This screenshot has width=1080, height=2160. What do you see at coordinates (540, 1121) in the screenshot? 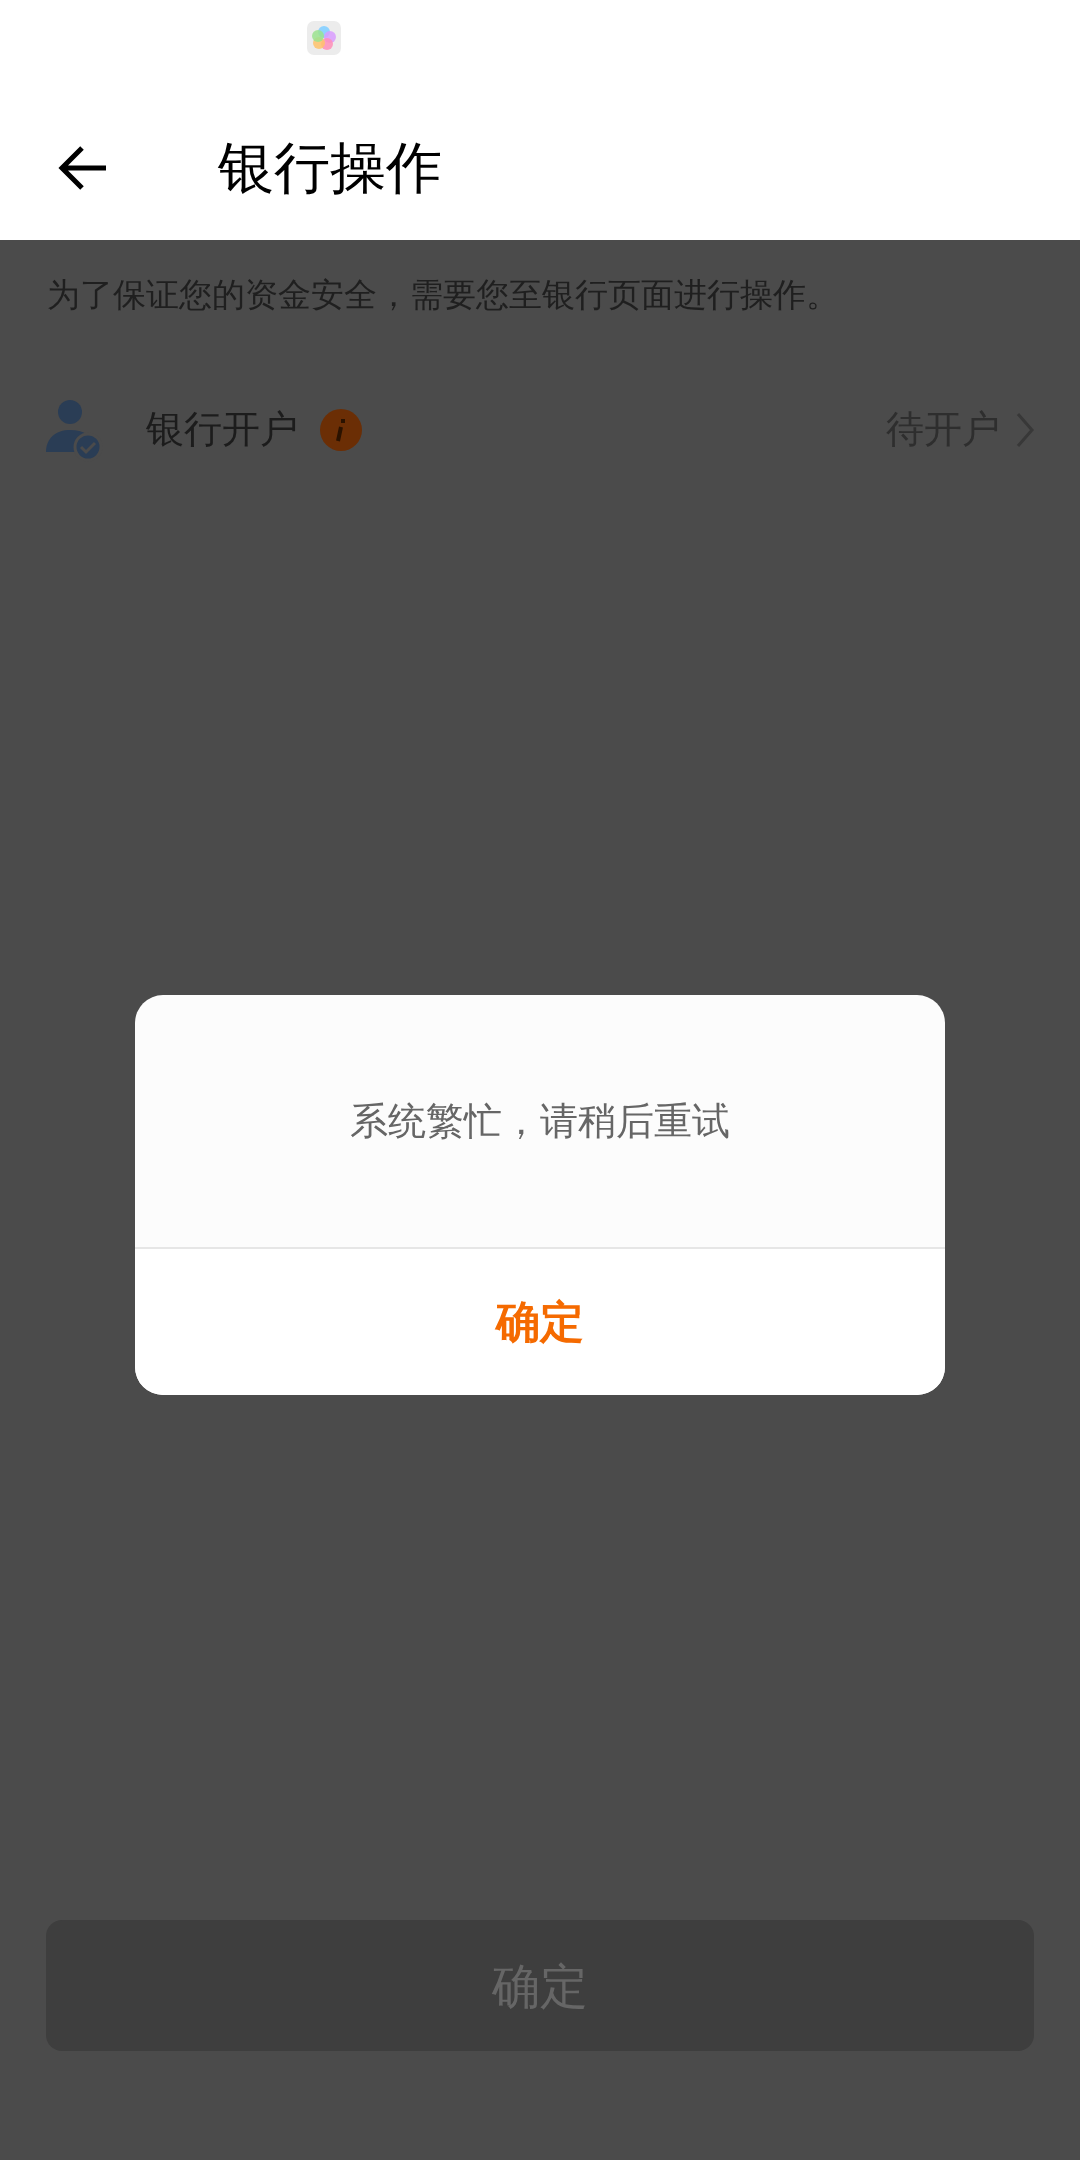
I see `dialog-message: 系统繁忙，请稍后重试` at bounding box center [540, 1121].